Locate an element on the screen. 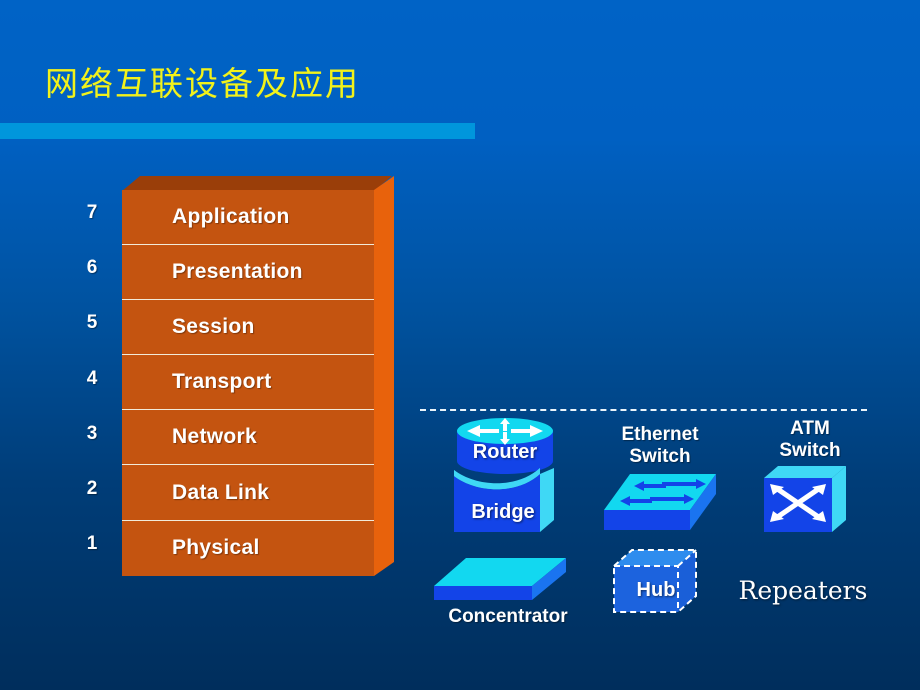  osi-layer-row-physical: Physical is located at coordinates (248, 548).